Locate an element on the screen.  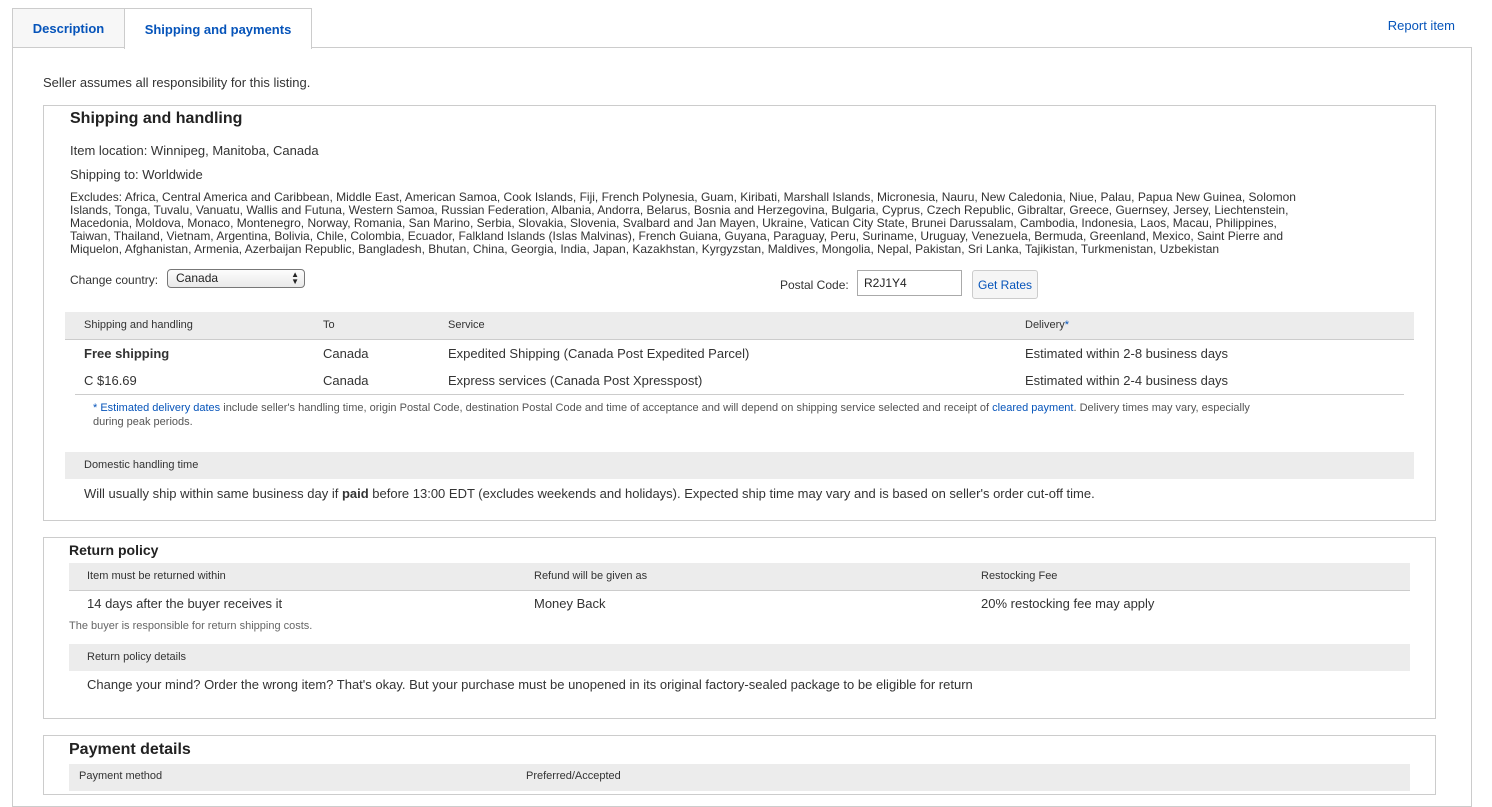
header-refund: Refund will be given as is located at coordinates (591, 576).